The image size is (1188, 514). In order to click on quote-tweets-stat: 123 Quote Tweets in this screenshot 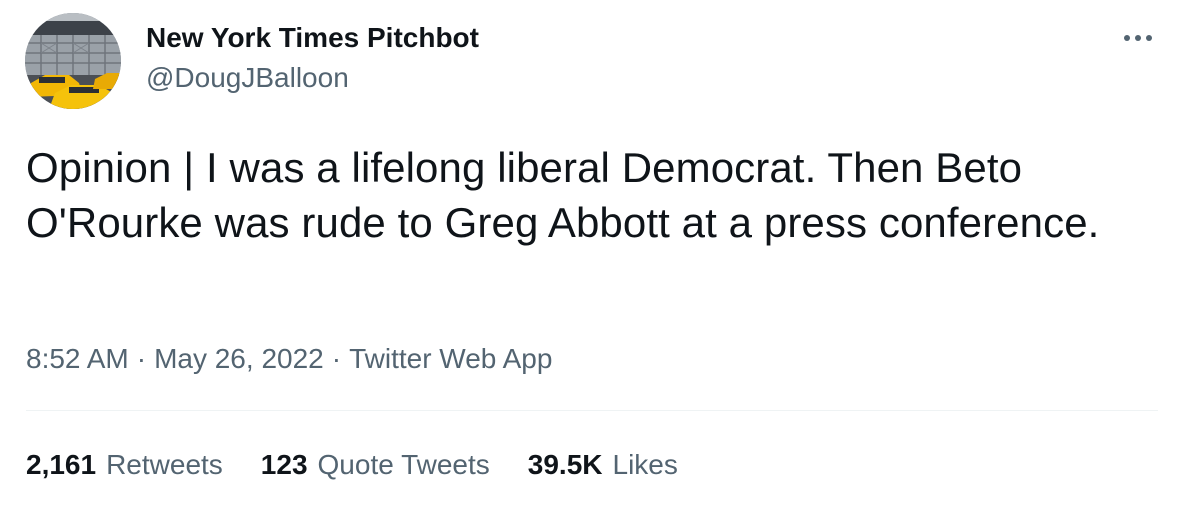, I will do `click(375, 465)`.